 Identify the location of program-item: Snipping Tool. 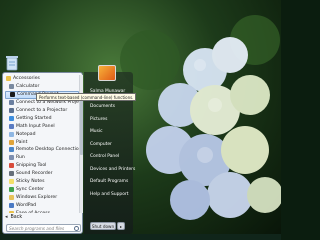
(42, 166).